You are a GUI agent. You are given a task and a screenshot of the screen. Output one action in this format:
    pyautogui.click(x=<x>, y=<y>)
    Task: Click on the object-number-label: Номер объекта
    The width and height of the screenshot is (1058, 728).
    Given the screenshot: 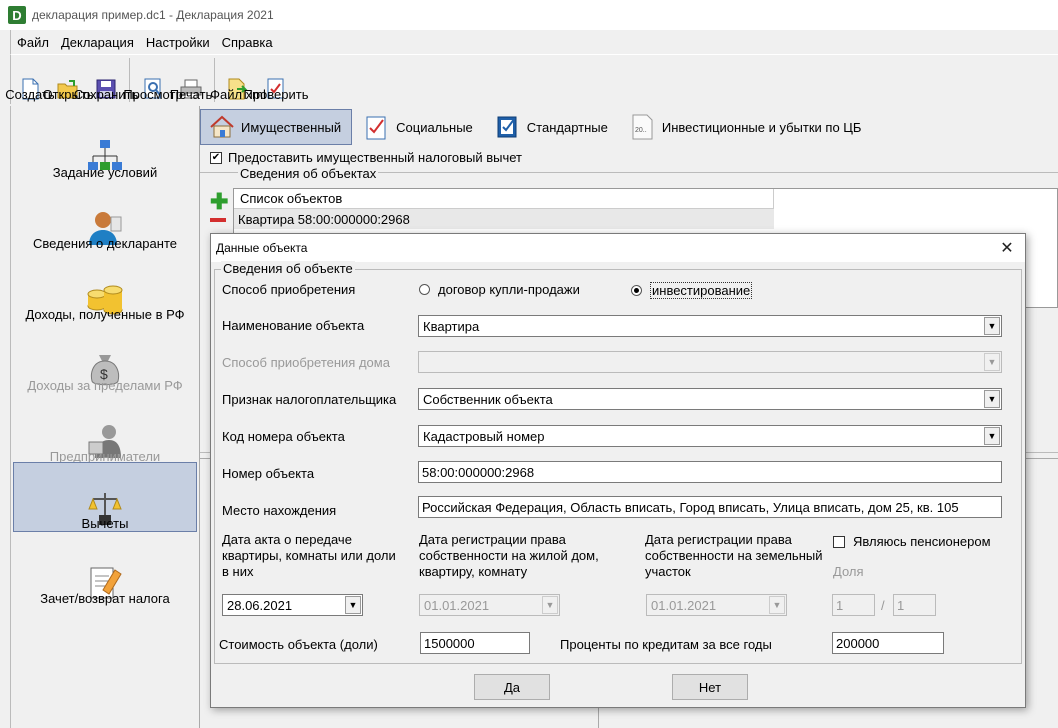 What is the action you would take?
    pyautogui.click(x=268, y=473)
    